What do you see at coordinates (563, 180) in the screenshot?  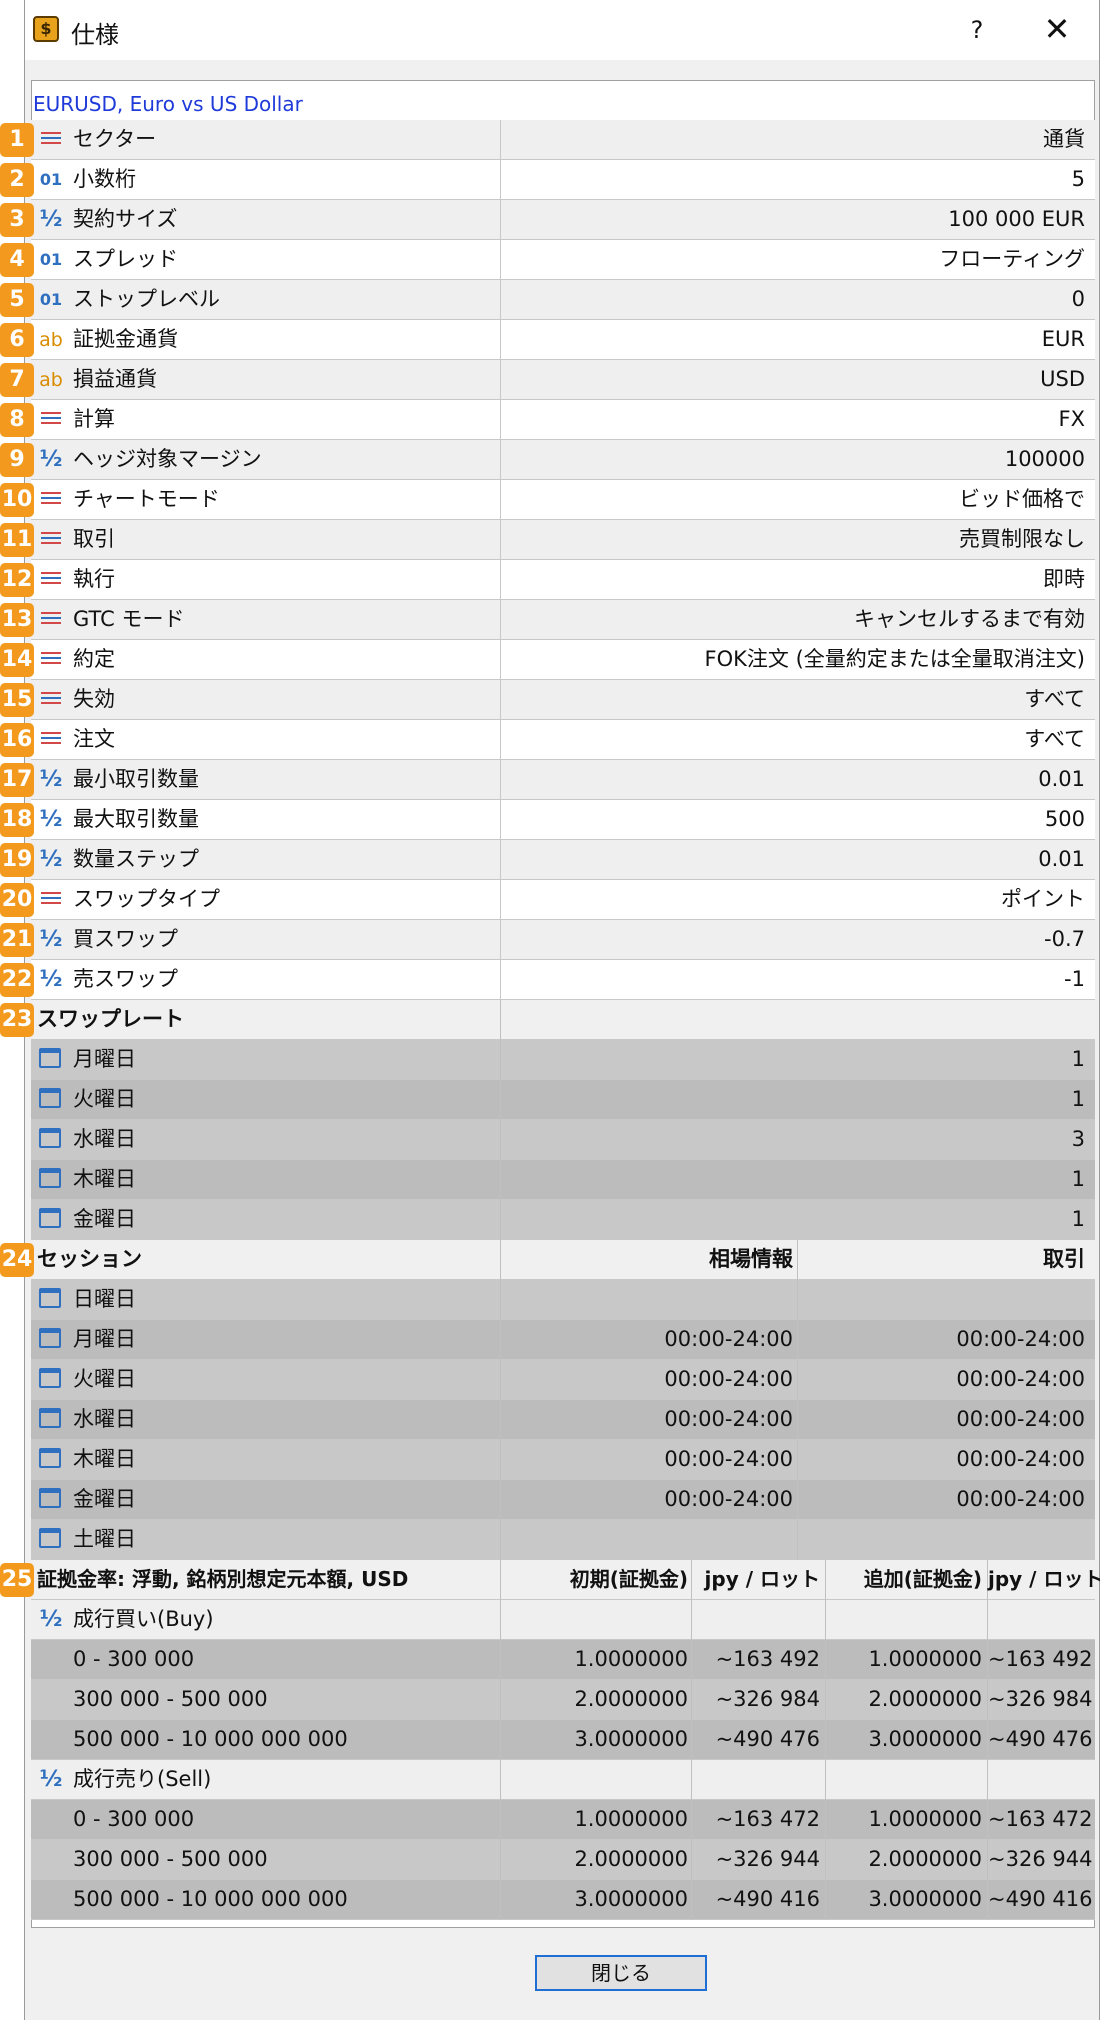 I see `property-row: 01 小数桁 5` at bounding box center [563, 180].